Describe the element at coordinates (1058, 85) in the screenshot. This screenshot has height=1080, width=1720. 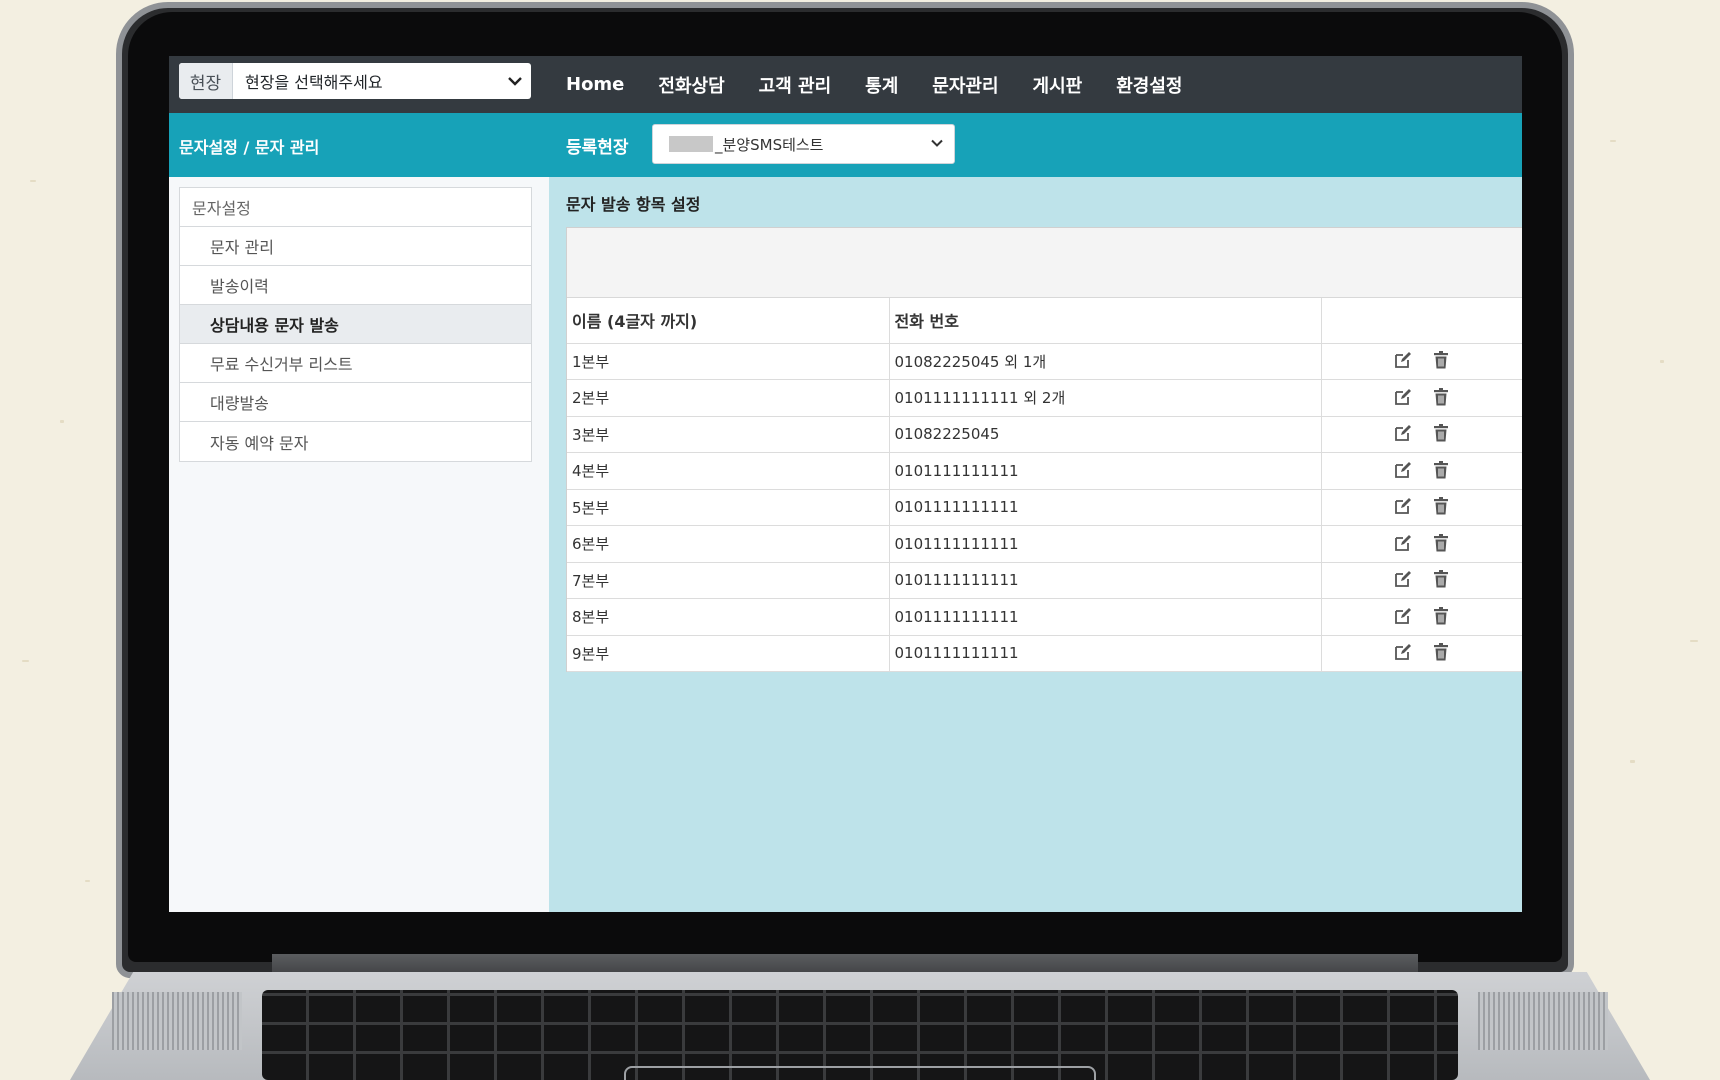
I see `menu-item-board: 게시판` at that location.